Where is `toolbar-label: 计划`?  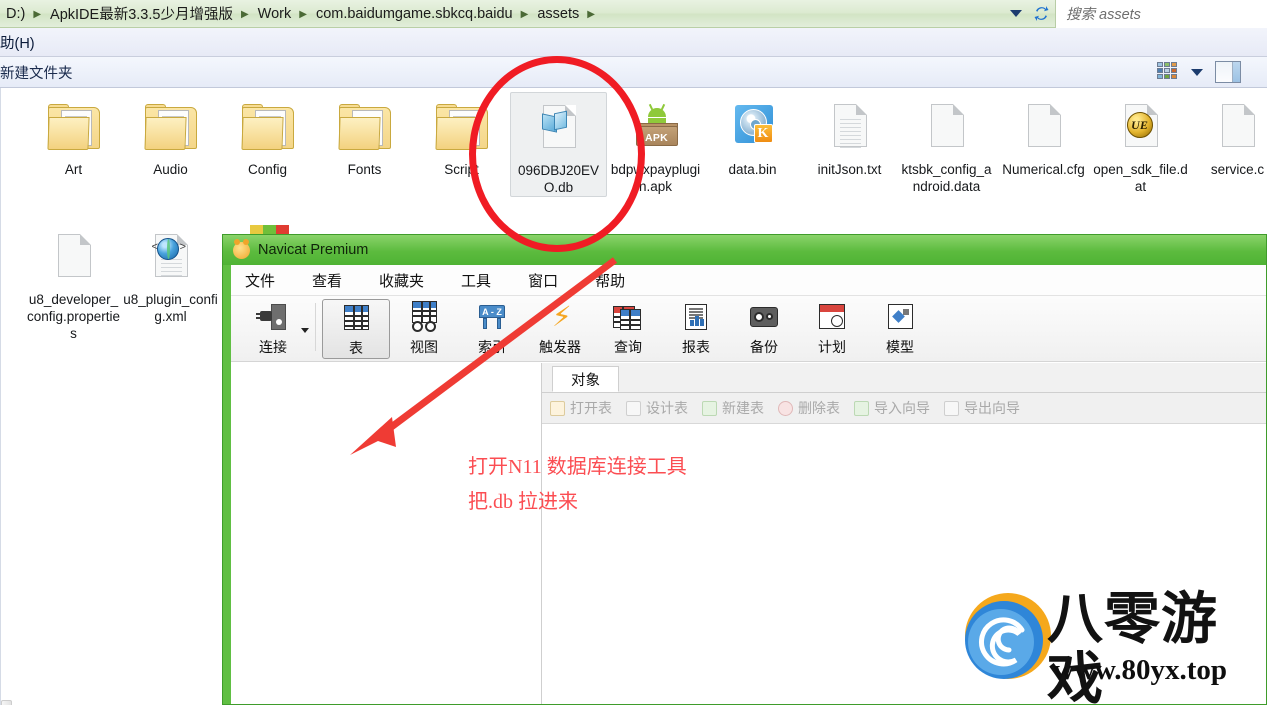
toolbar-label: 计划 is located at coordinates (832, 347).